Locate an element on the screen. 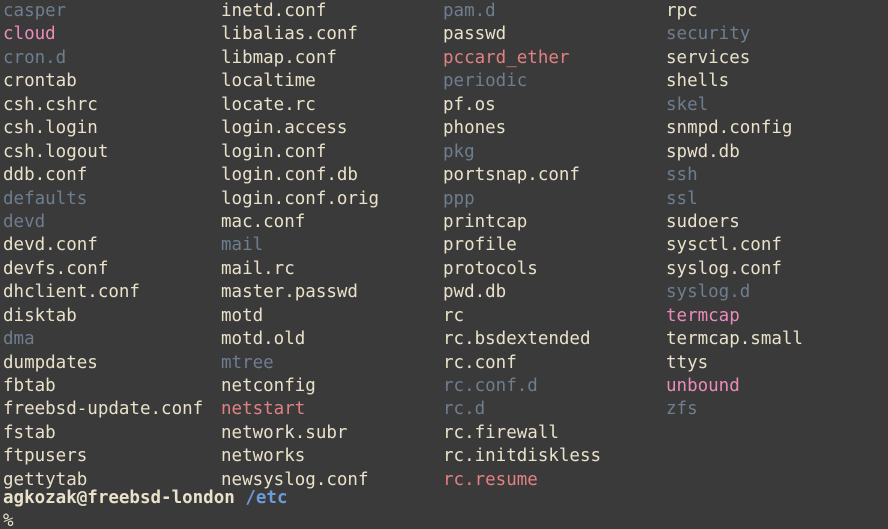  ls-entry: netconfig is located at coordinates (268, 386).